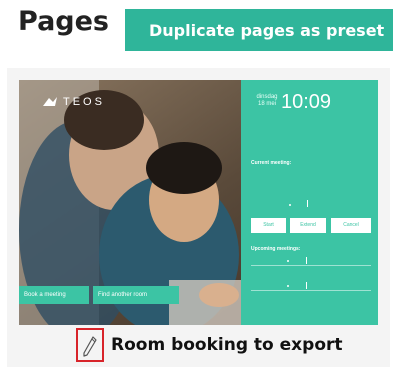  Describe the element at coordinates (267, 97) in the screenshot. I see `date-day: dinsdag` at that location.